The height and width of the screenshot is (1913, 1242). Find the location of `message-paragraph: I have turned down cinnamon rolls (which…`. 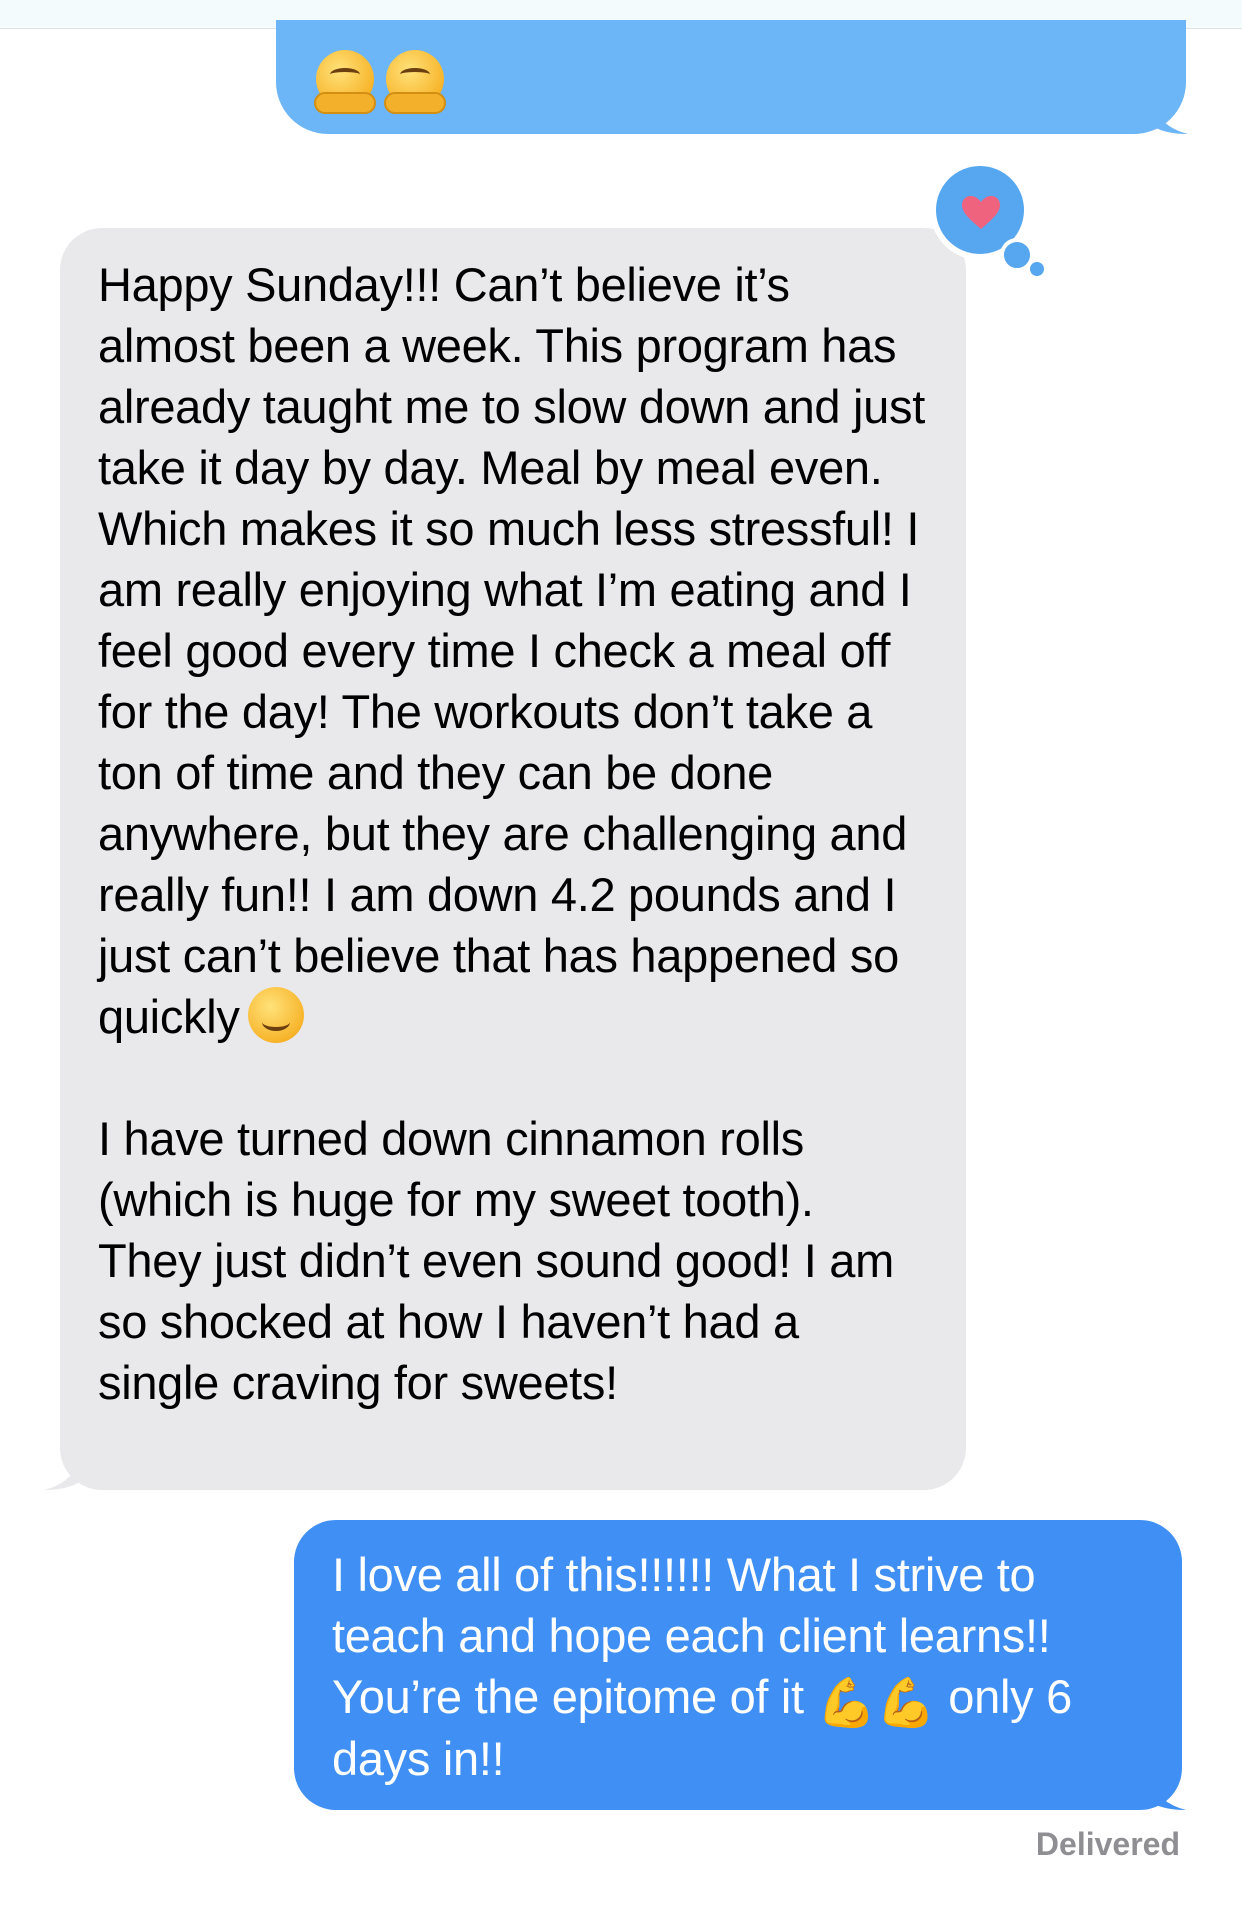

message-paragraph: I have turned down cinnamon rolls (which… is located at coordinates (502, 1260).